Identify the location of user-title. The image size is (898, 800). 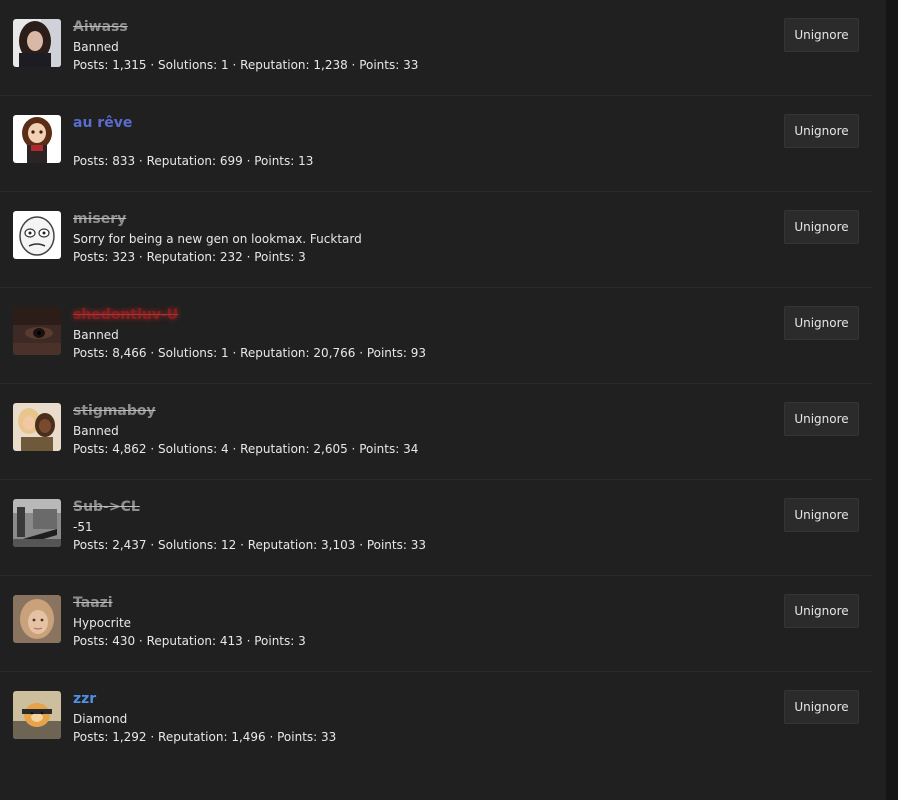
(412, 143).